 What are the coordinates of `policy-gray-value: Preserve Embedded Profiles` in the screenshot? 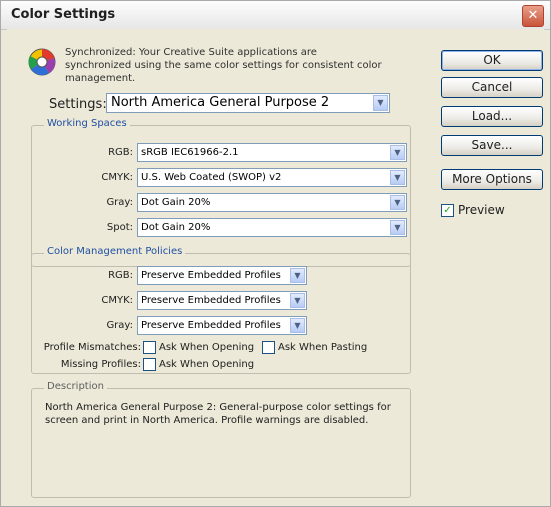 It's located at (211, 325).